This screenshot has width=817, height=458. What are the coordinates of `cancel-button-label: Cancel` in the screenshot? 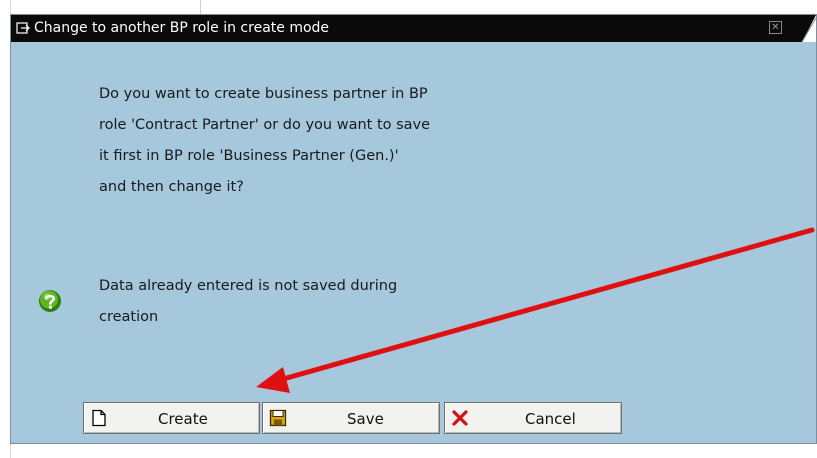 It's located at (550, 419).